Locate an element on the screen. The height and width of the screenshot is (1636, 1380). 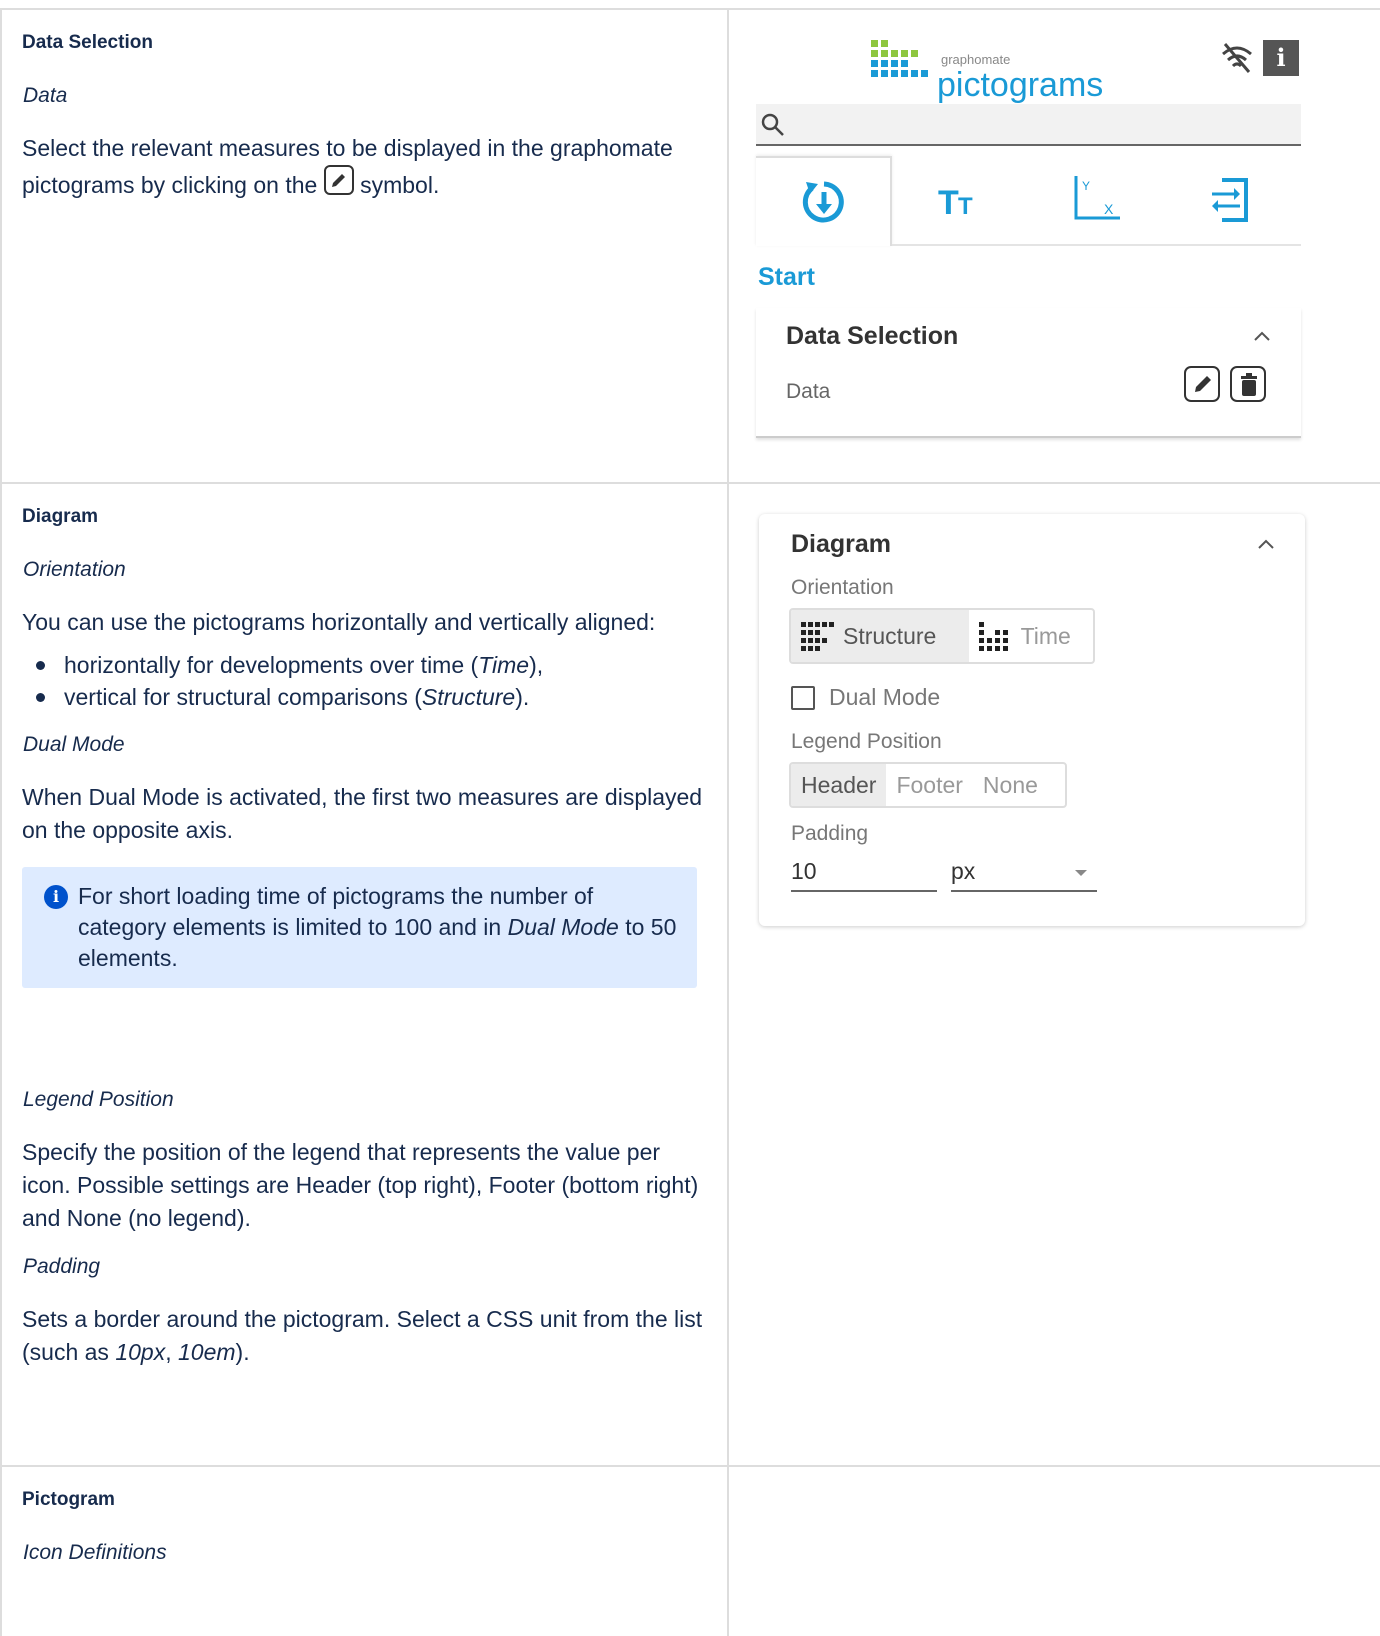
logo-small-text: graphomate is located at coordinates (976, 59).